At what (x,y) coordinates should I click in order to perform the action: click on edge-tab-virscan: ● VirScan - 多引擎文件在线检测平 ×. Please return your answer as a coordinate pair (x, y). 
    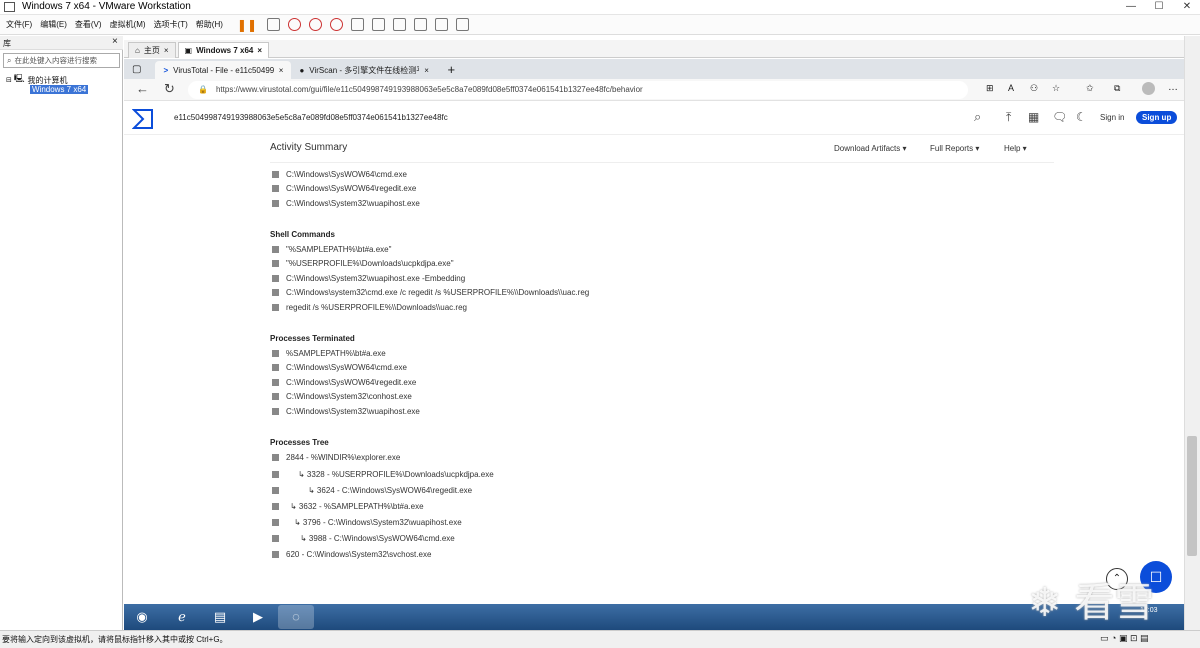
    Looking at the image, I should click on (366, 70).